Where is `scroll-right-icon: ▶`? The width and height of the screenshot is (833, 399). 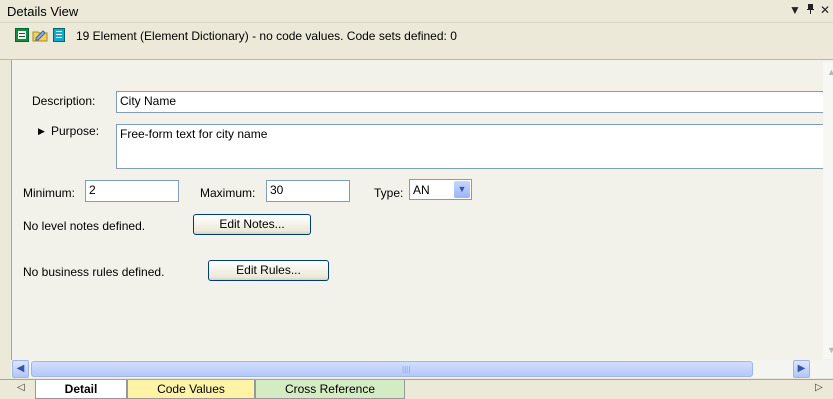
scroll-right-icon: ▶ is located at coordinates (801, 369).